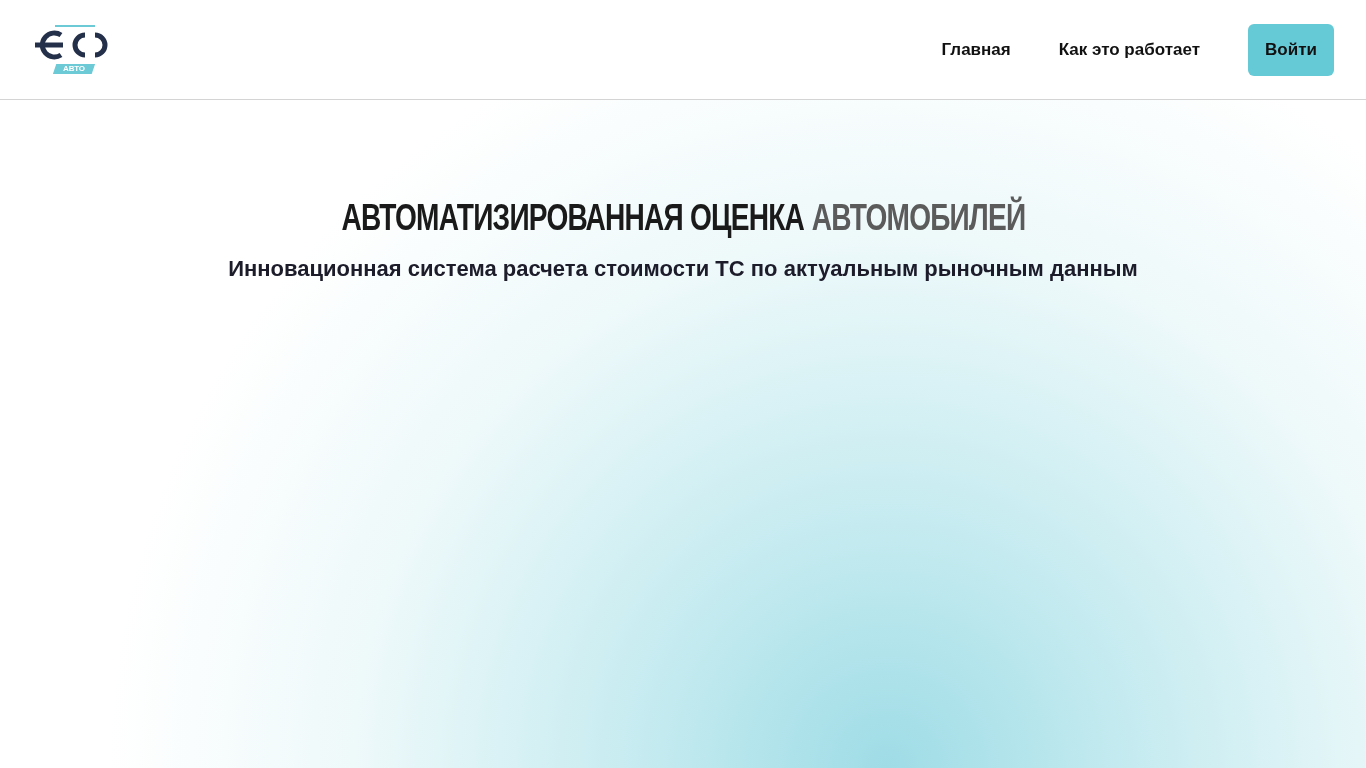 The width and height of the screenshot is (1366, 768). What do you see at coordinates (918, 218) in the screenshot?
I see `hero-title-accent: АВТОМОБИЛЕЙ` at bounding box center [918, 218].